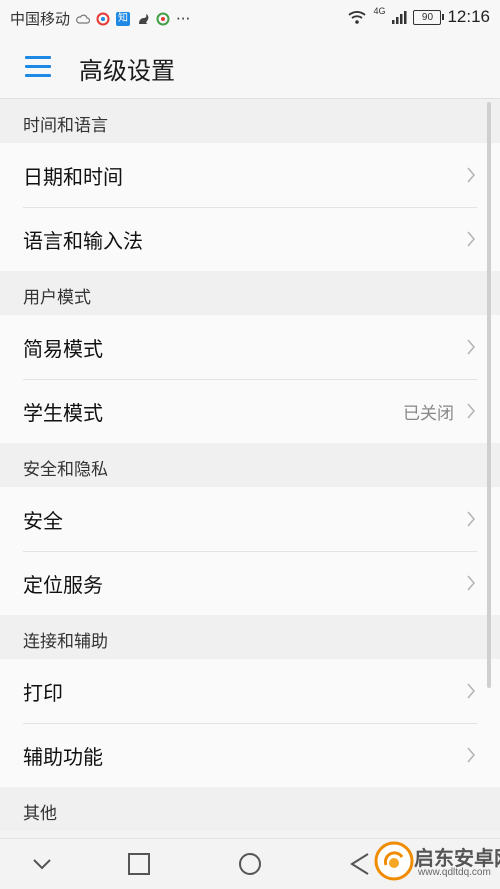 The image size is (500, 889). I want to click on chevron-down-icon, so click(42, 864).